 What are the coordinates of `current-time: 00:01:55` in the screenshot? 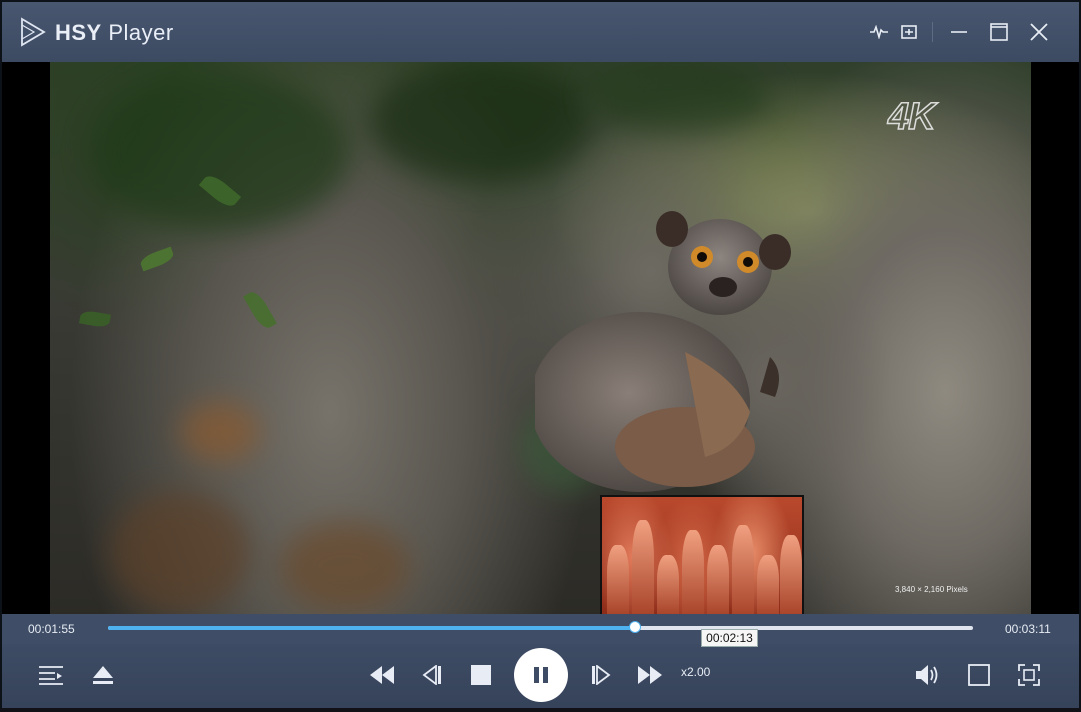 It's located at (51, 629).